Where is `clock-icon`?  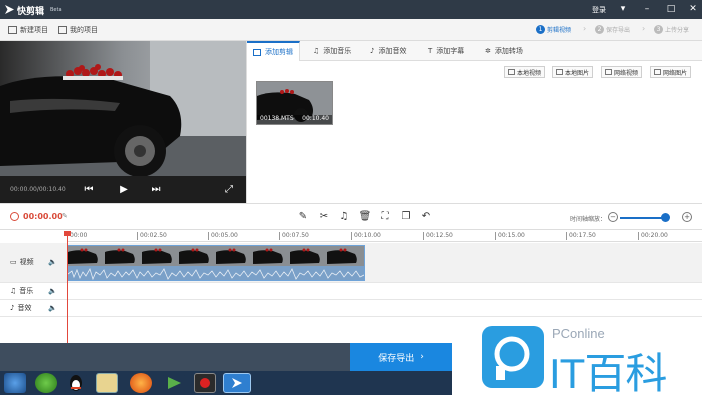 clock-icon is located at coordinates (14, 216).